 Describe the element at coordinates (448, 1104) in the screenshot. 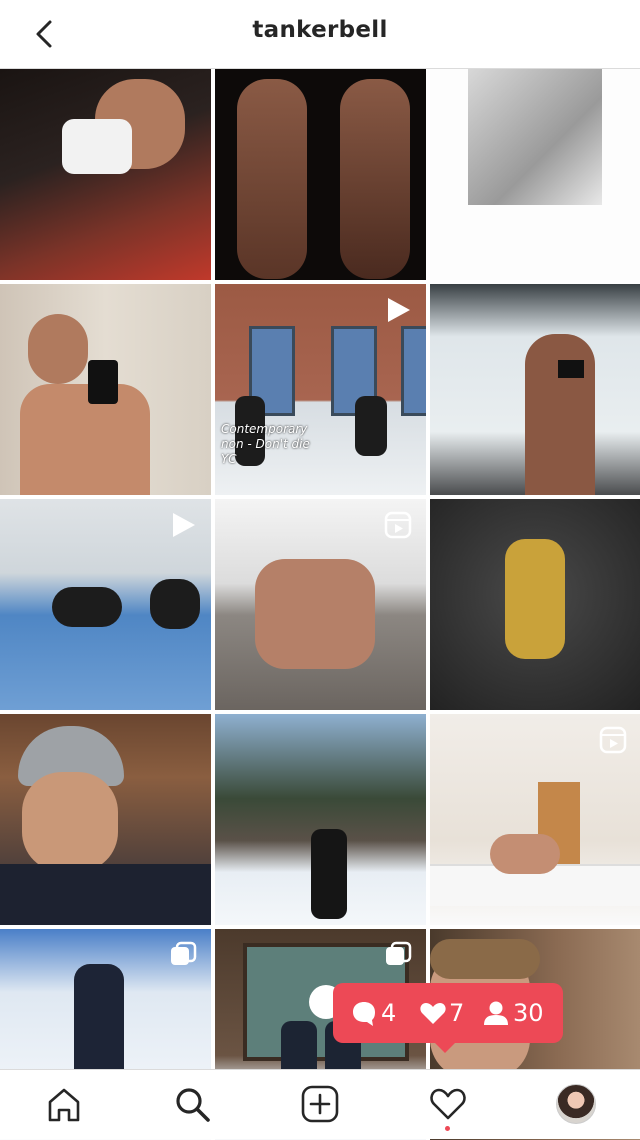

I see `activity-heart-icon` at that location.